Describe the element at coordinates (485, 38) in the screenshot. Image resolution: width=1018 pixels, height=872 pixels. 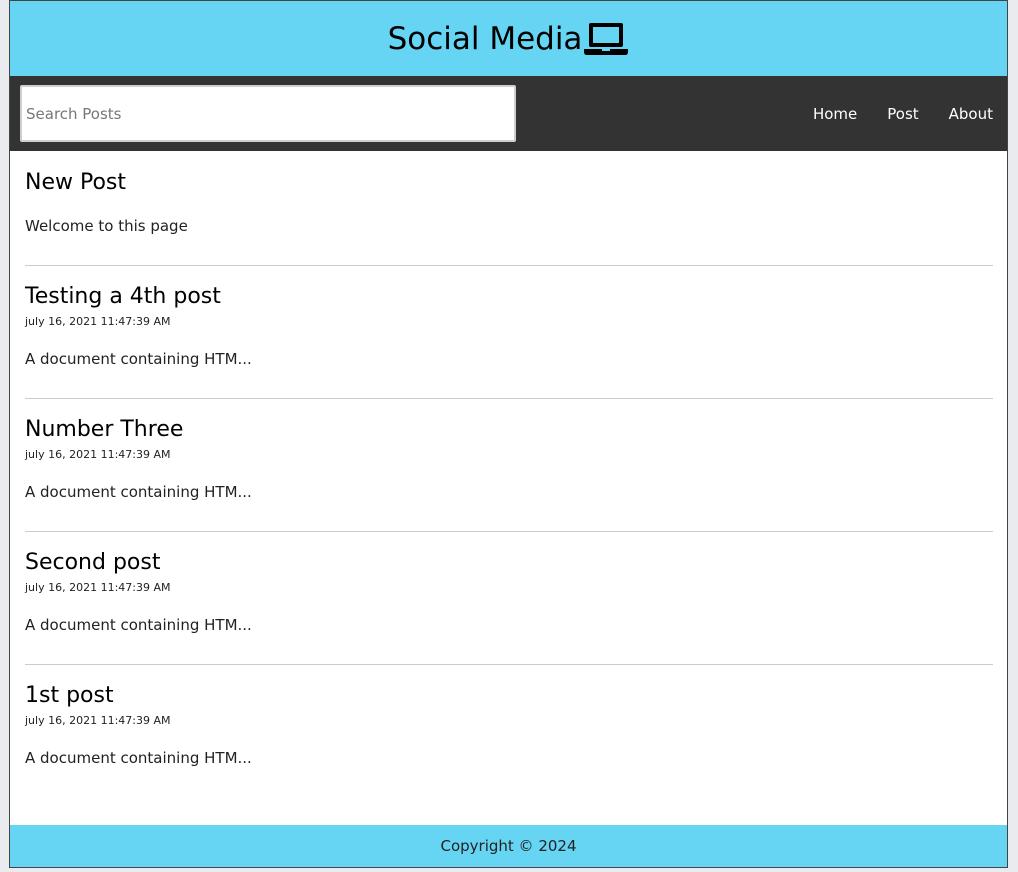
I see `site-title-text: Social Media` at that location.